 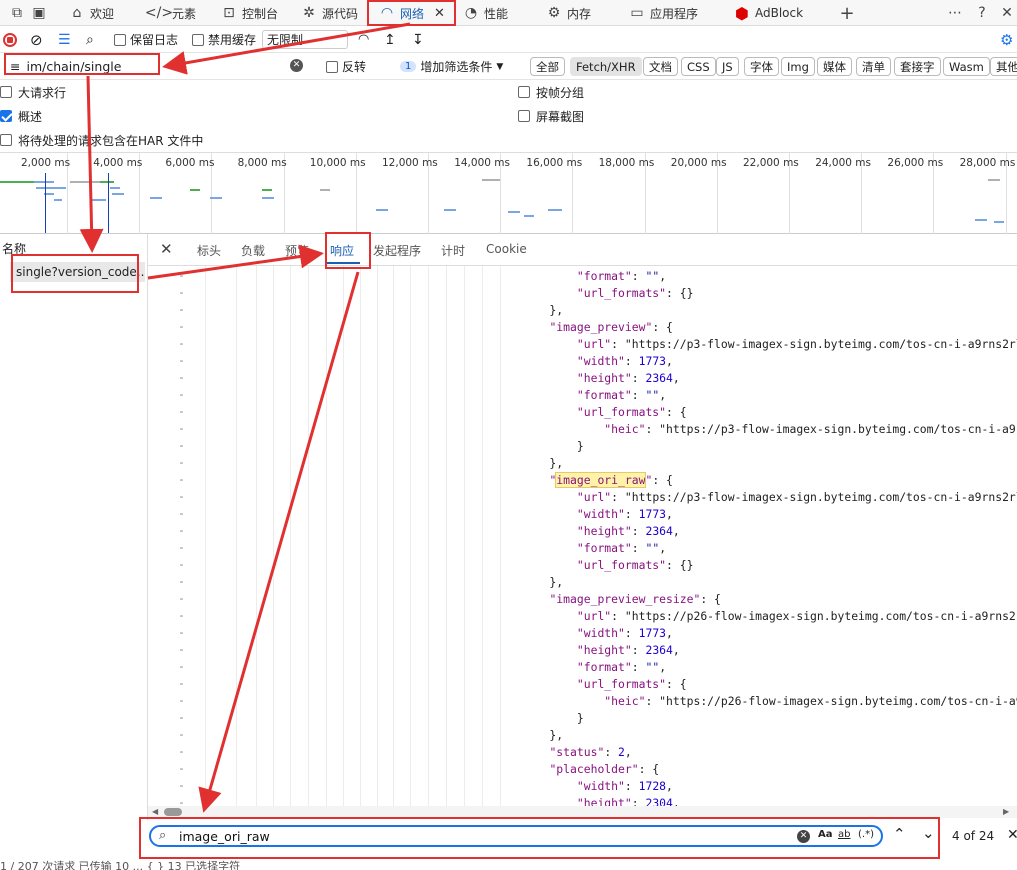 I want to click on code-line: "width": 1773,, so click(x=624, y=514).